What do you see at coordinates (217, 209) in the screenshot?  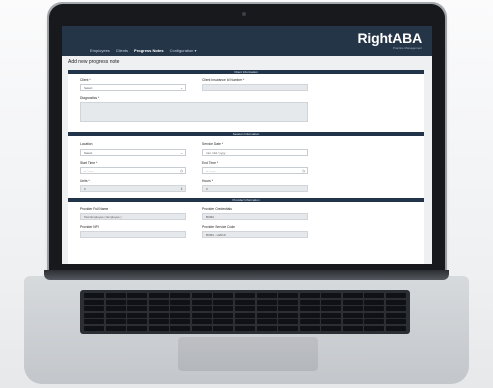 I see `provider-credentials-label: Provider Credentials` at bounding box center [217, 209].